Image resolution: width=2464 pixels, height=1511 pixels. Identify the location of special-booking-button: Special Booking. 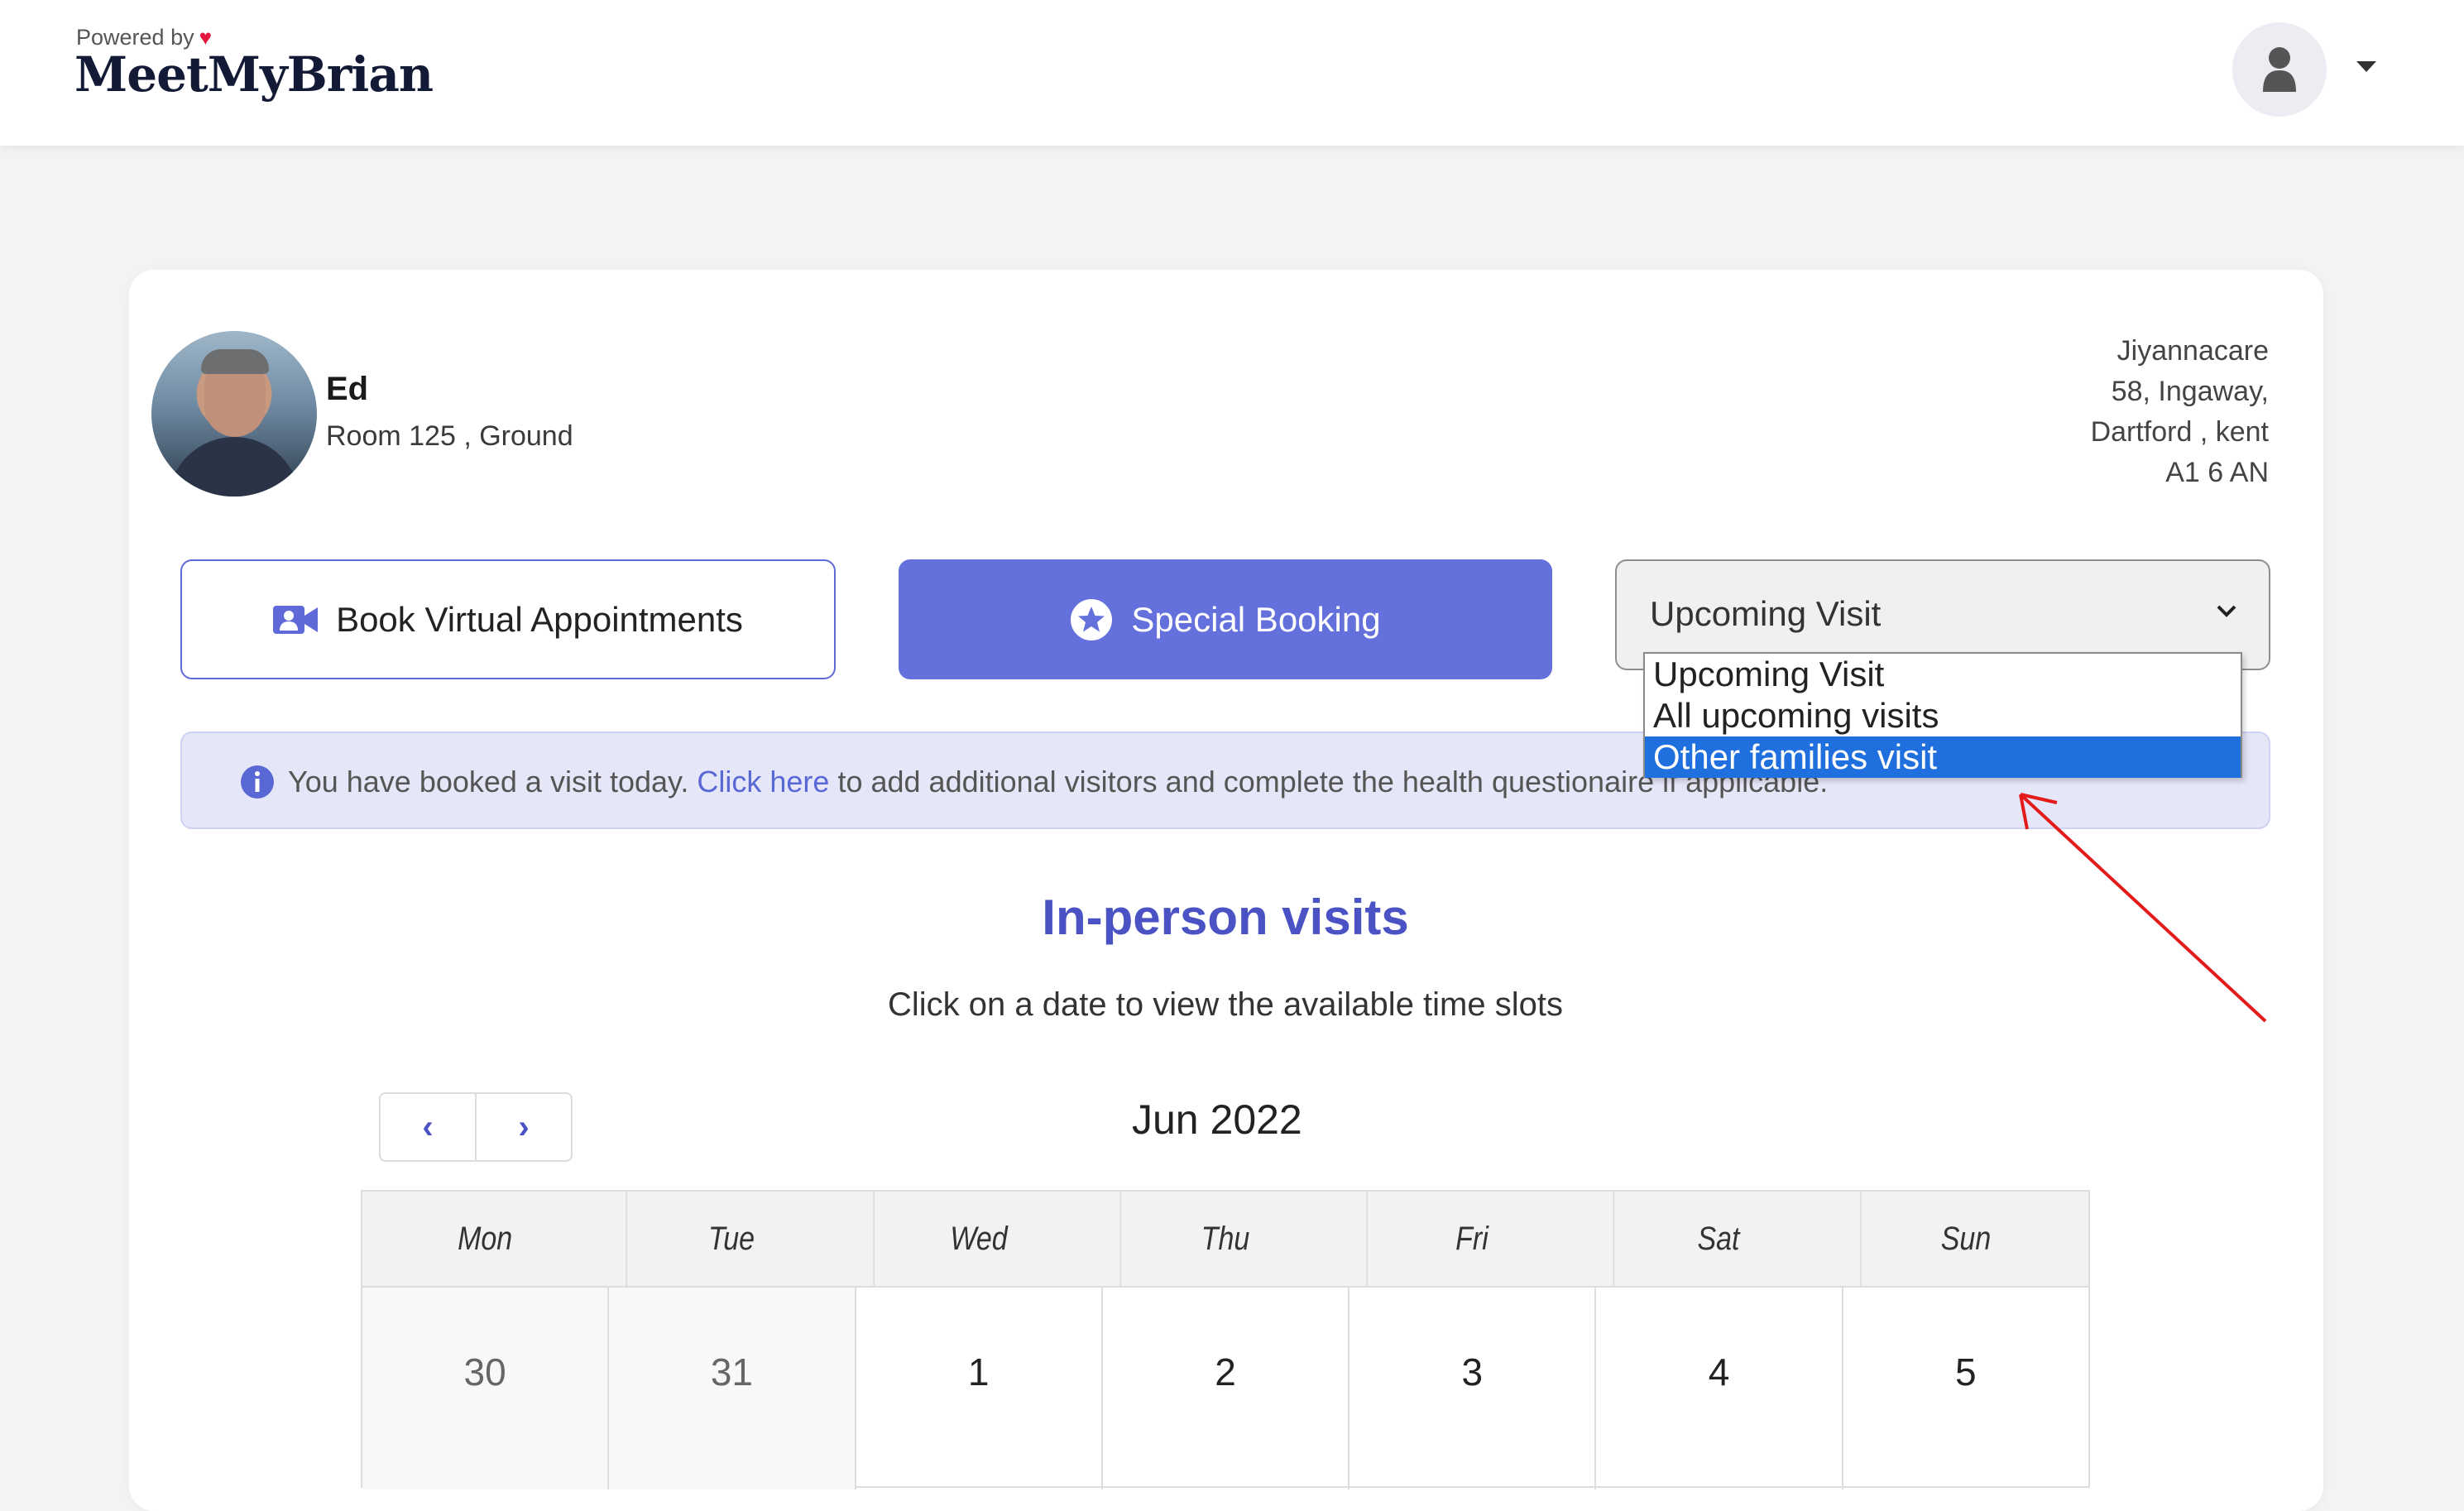
(1225, 619).